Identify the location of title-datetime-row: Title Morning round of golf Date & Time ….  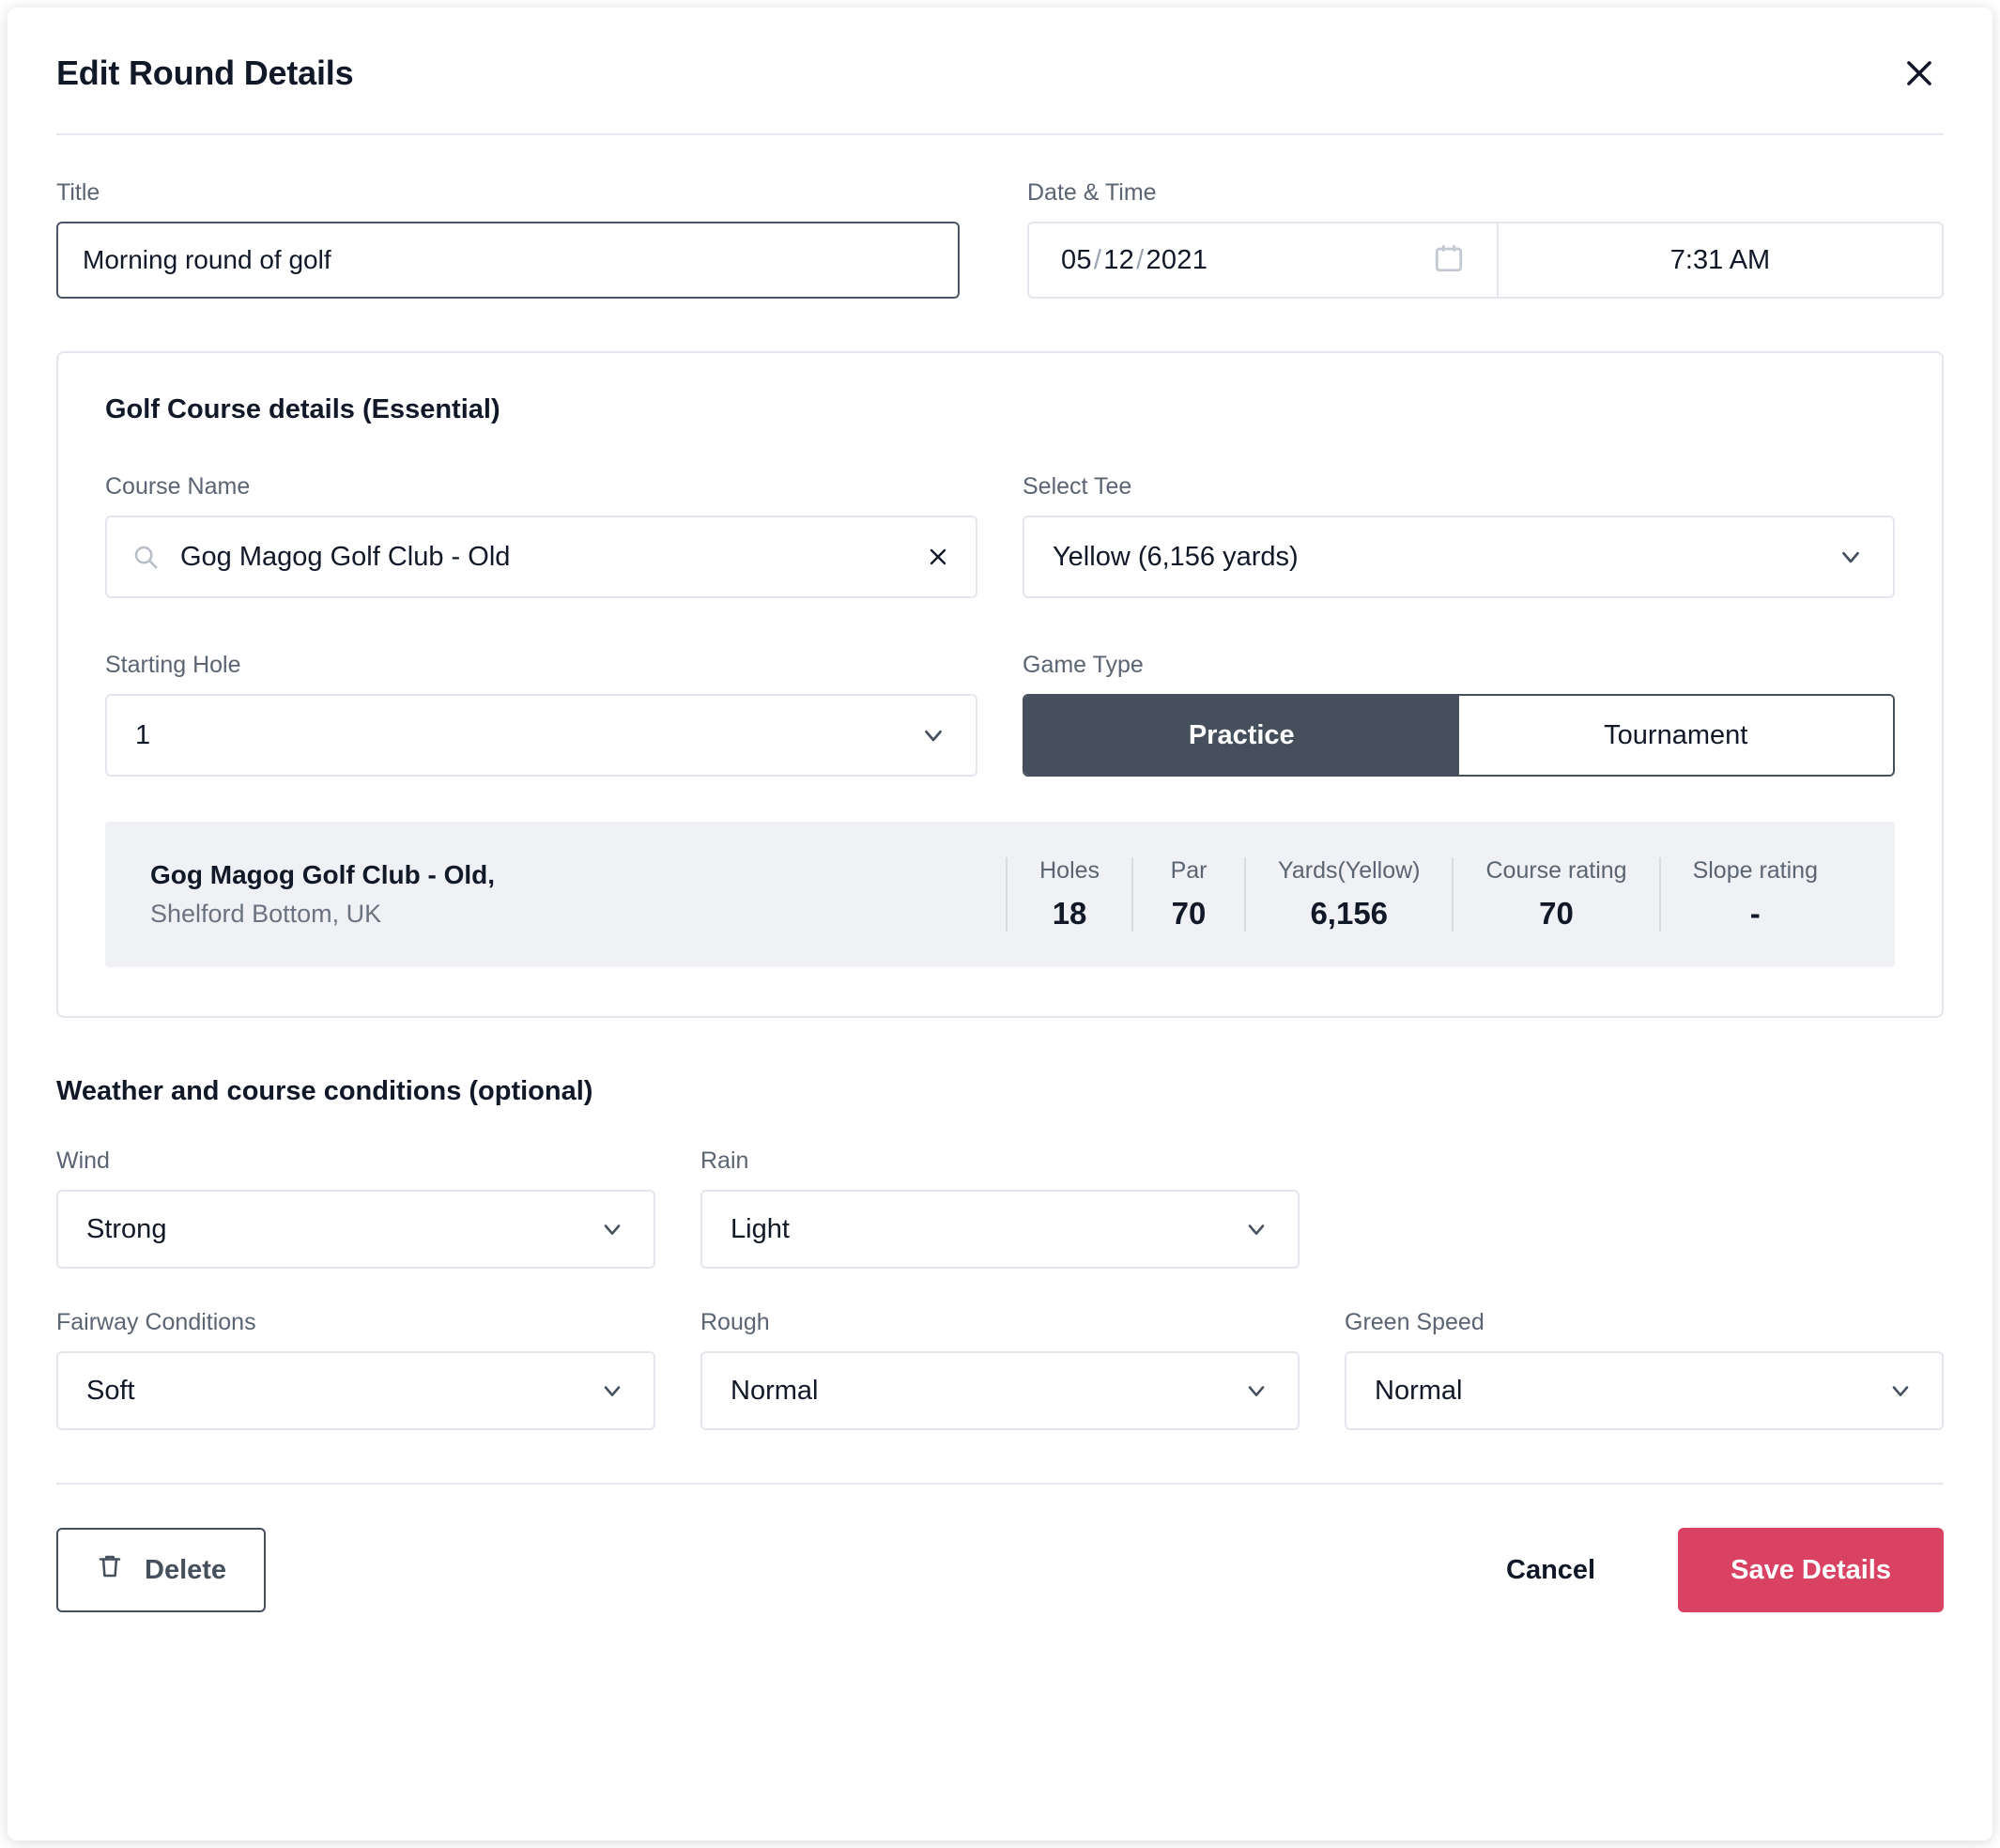
(1000, 238).